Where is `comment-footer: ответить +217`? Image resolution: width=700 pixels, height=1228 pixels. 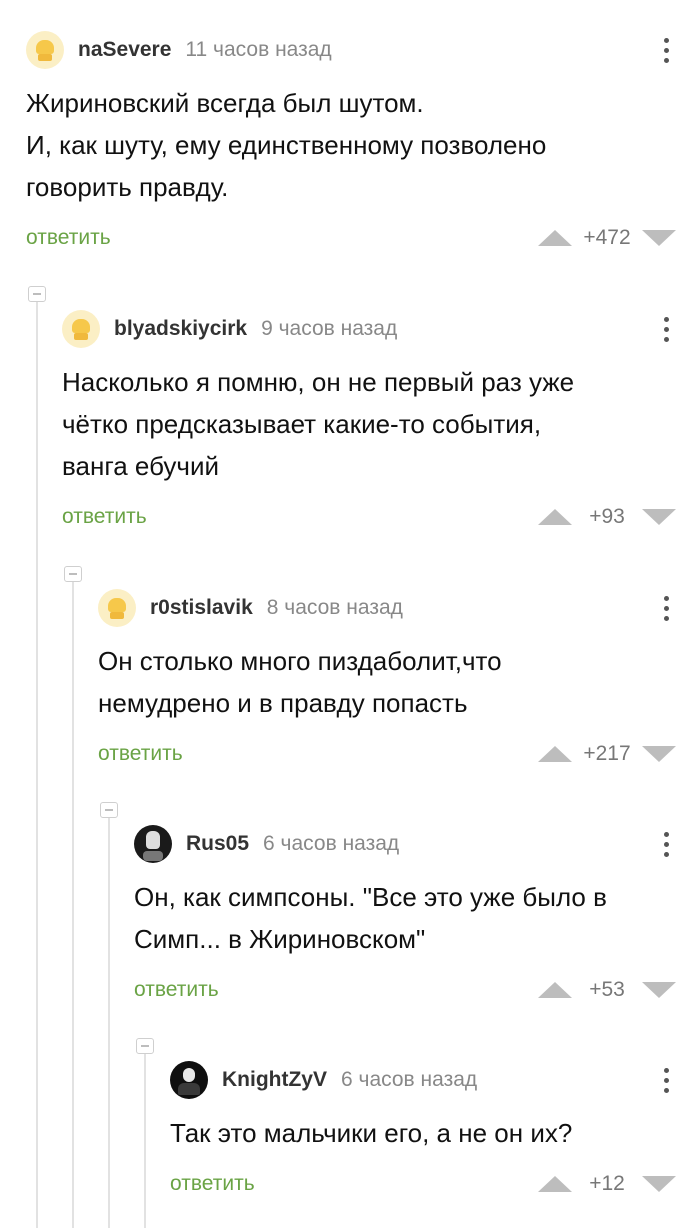
comment-footer: ответить +217 is located at coordinates (387, 754).